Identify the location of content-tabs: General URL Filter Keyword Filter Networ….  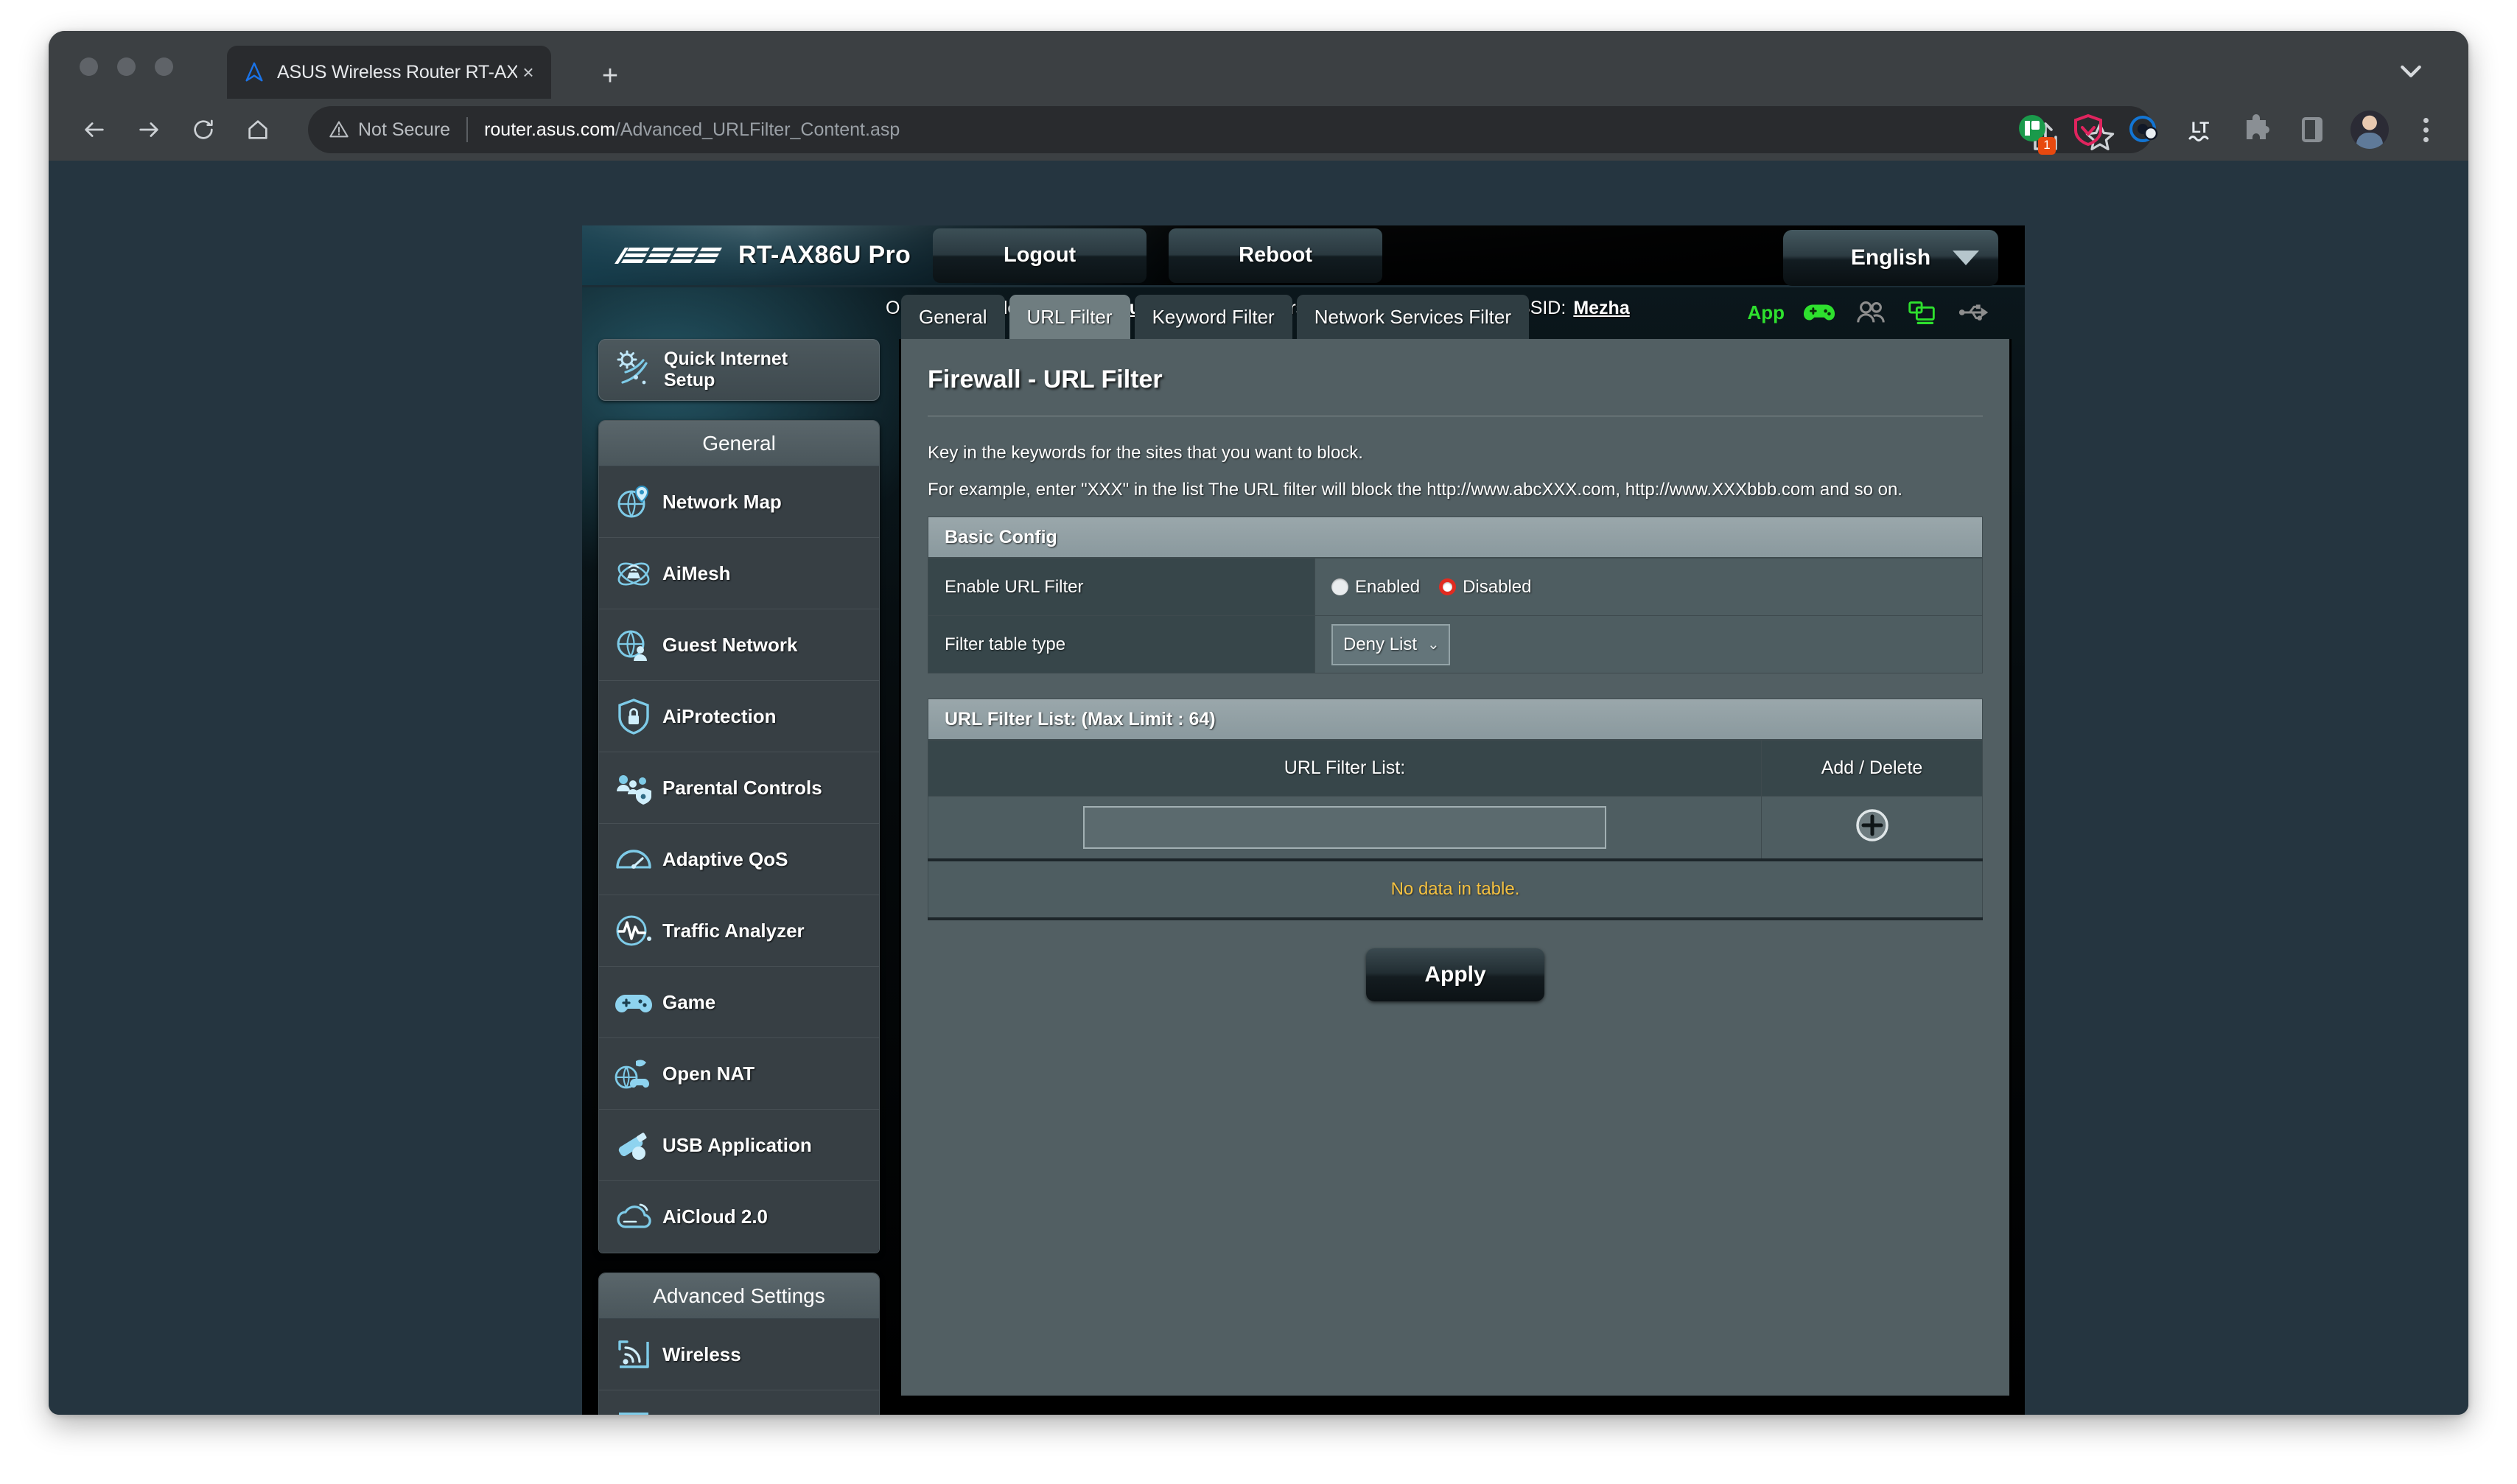
(1215, 317).